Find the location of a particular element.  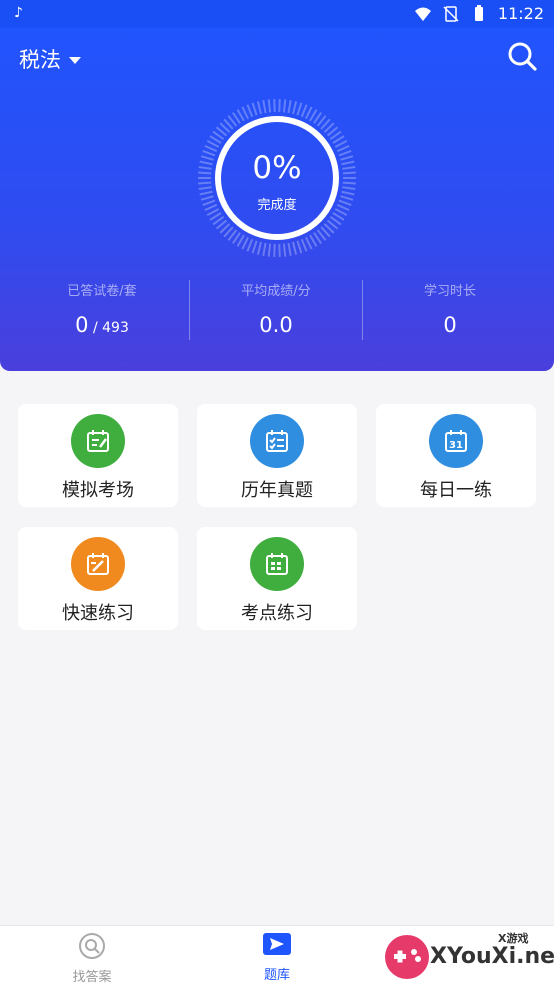

calendar-edit-icon is located at coordinates (98, 564).